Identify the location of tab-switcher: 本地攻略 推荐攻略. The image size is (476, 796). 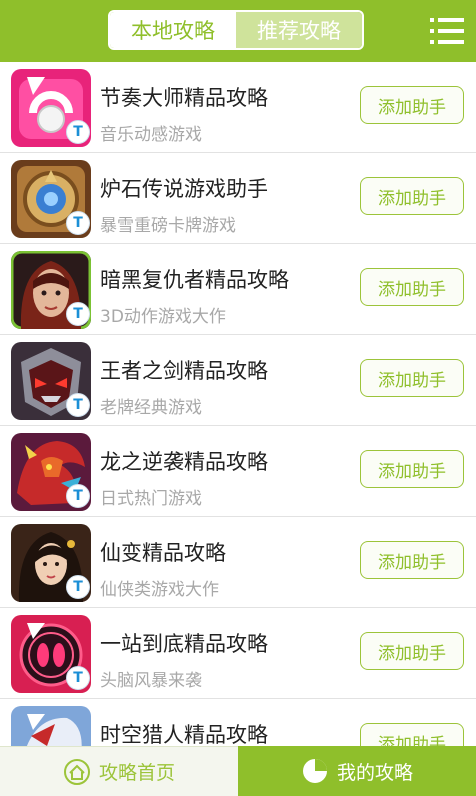
(236, 30).